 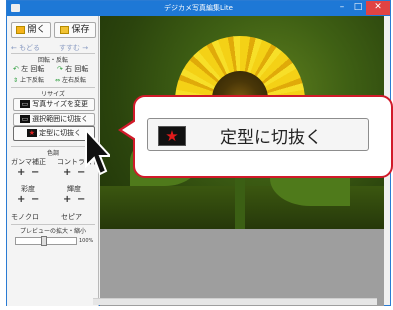 I want to click on minimize-button: –, so click(x=342, y=8).